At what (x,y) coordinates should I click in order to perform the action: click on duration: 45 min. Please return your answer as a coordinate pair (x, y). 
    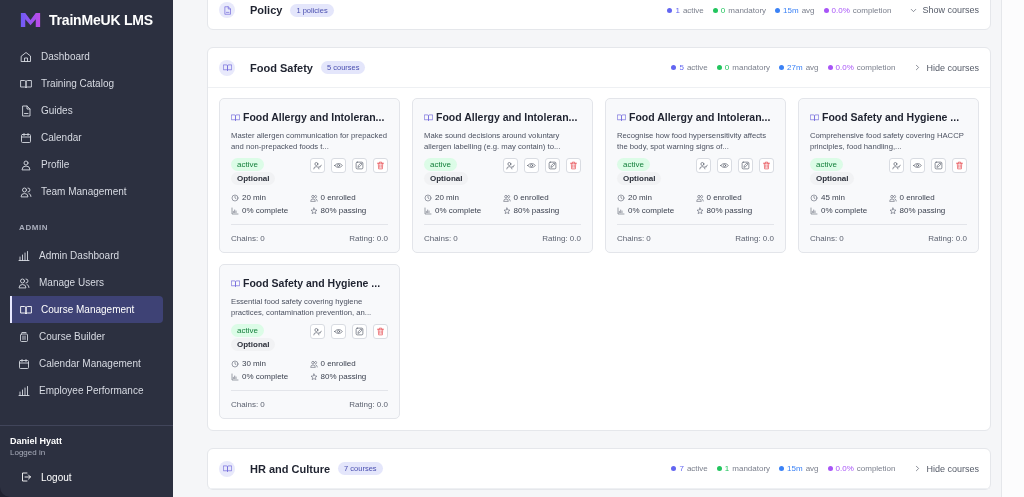
    Looking at the image, I should click on (833, 197).